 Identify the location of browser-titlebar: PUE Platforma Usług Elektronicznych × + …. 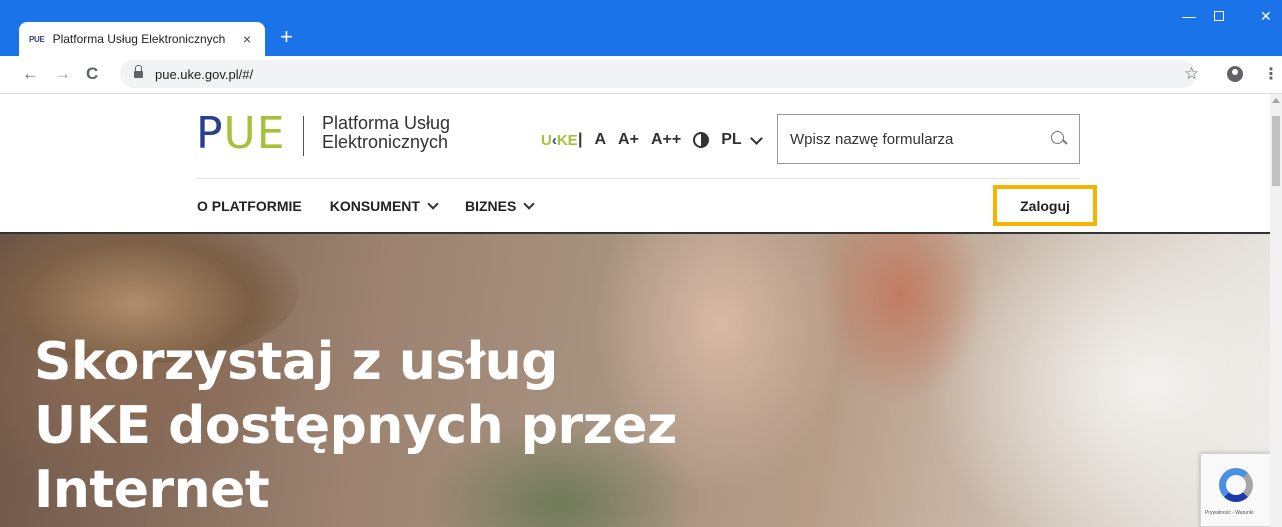
(641, 28).